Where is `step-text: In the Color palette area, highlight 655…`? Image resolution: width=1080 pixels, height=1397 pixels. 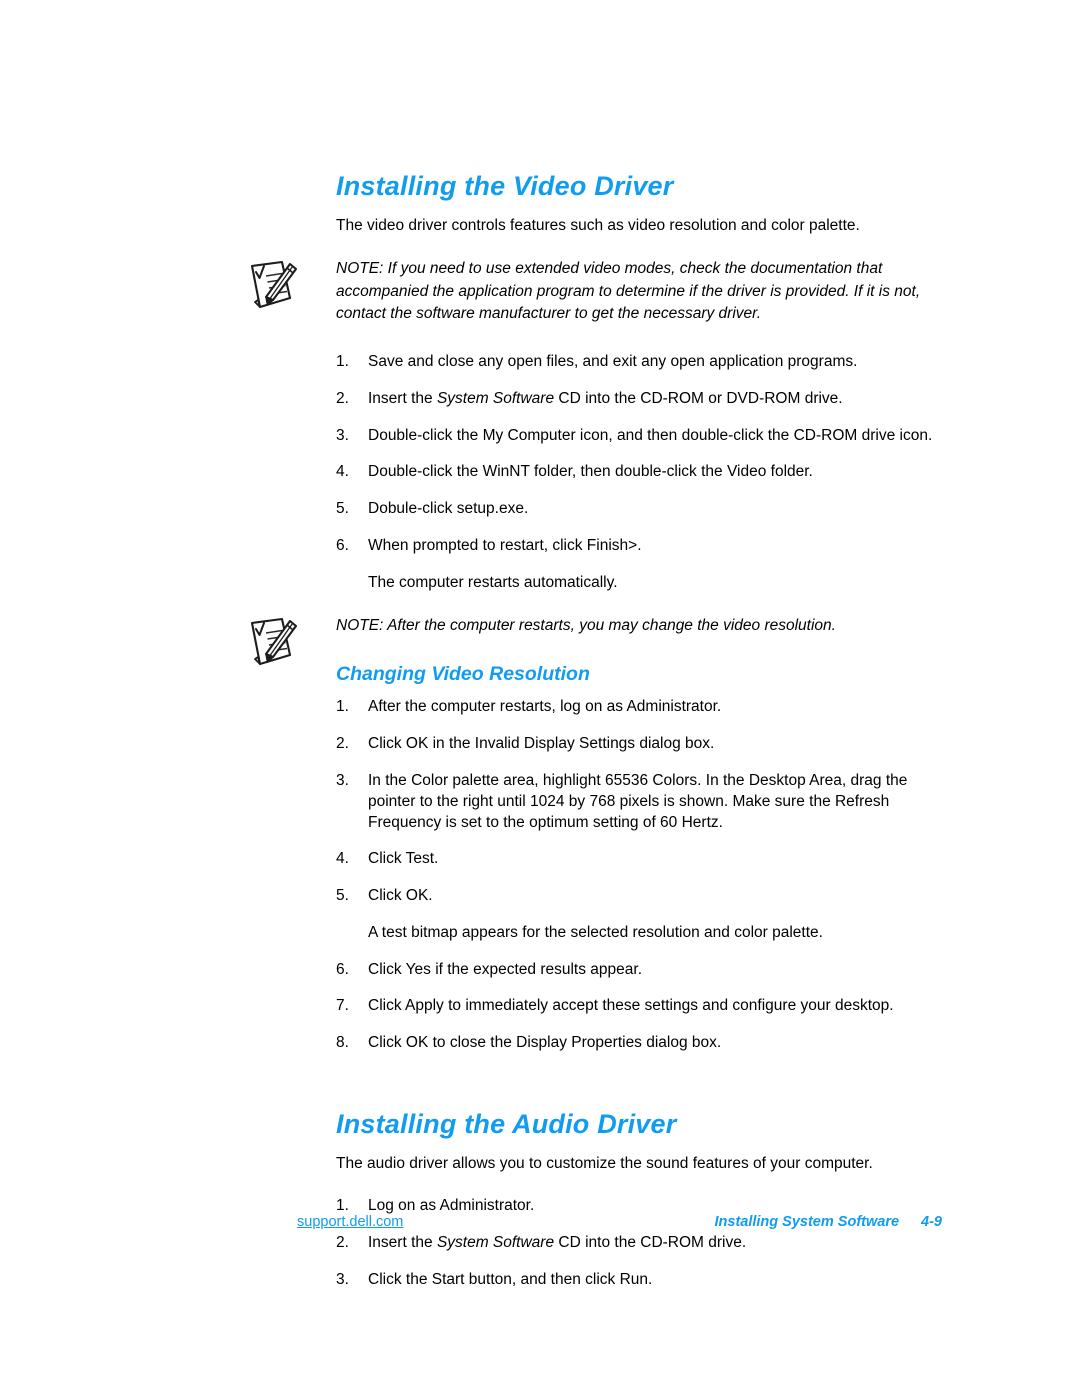 step-text: In the Color palette area, highlight 655… is located at coordinates (638, 801).